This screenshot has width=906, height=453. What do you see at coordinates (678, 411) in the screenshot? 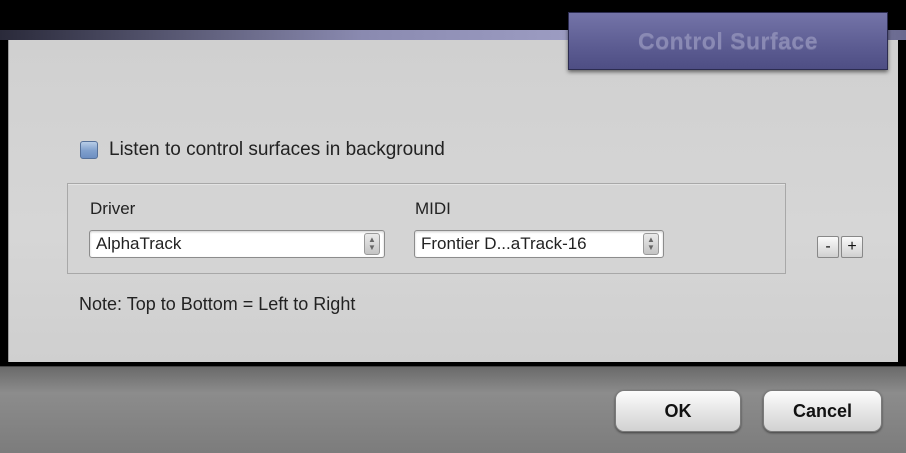
I see `ok-button: OK` at bounding box center [678, 411].